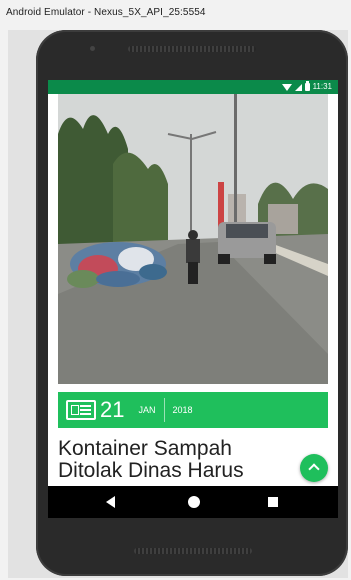 The width and height of the screenshot is (351, 580). I want to click on article-day: 21, so click(112, 409).